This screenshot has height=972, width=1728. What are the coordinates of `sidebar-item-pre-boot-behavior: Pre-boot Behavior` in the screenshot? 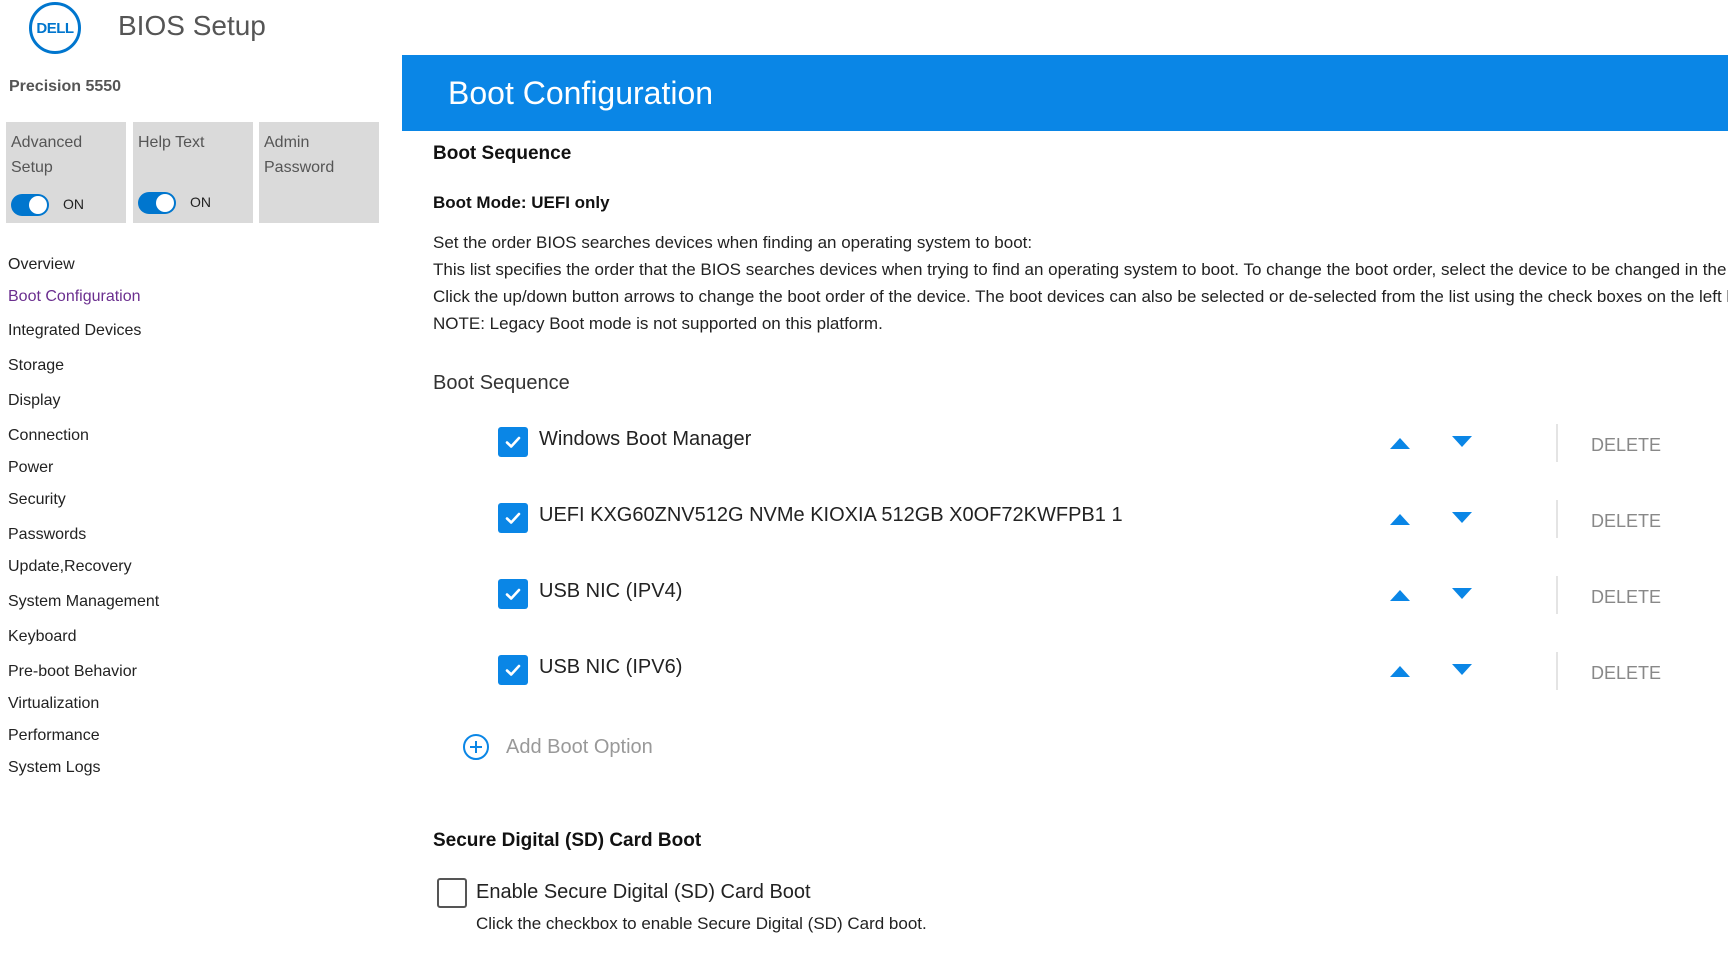 It's located at (72, 672).